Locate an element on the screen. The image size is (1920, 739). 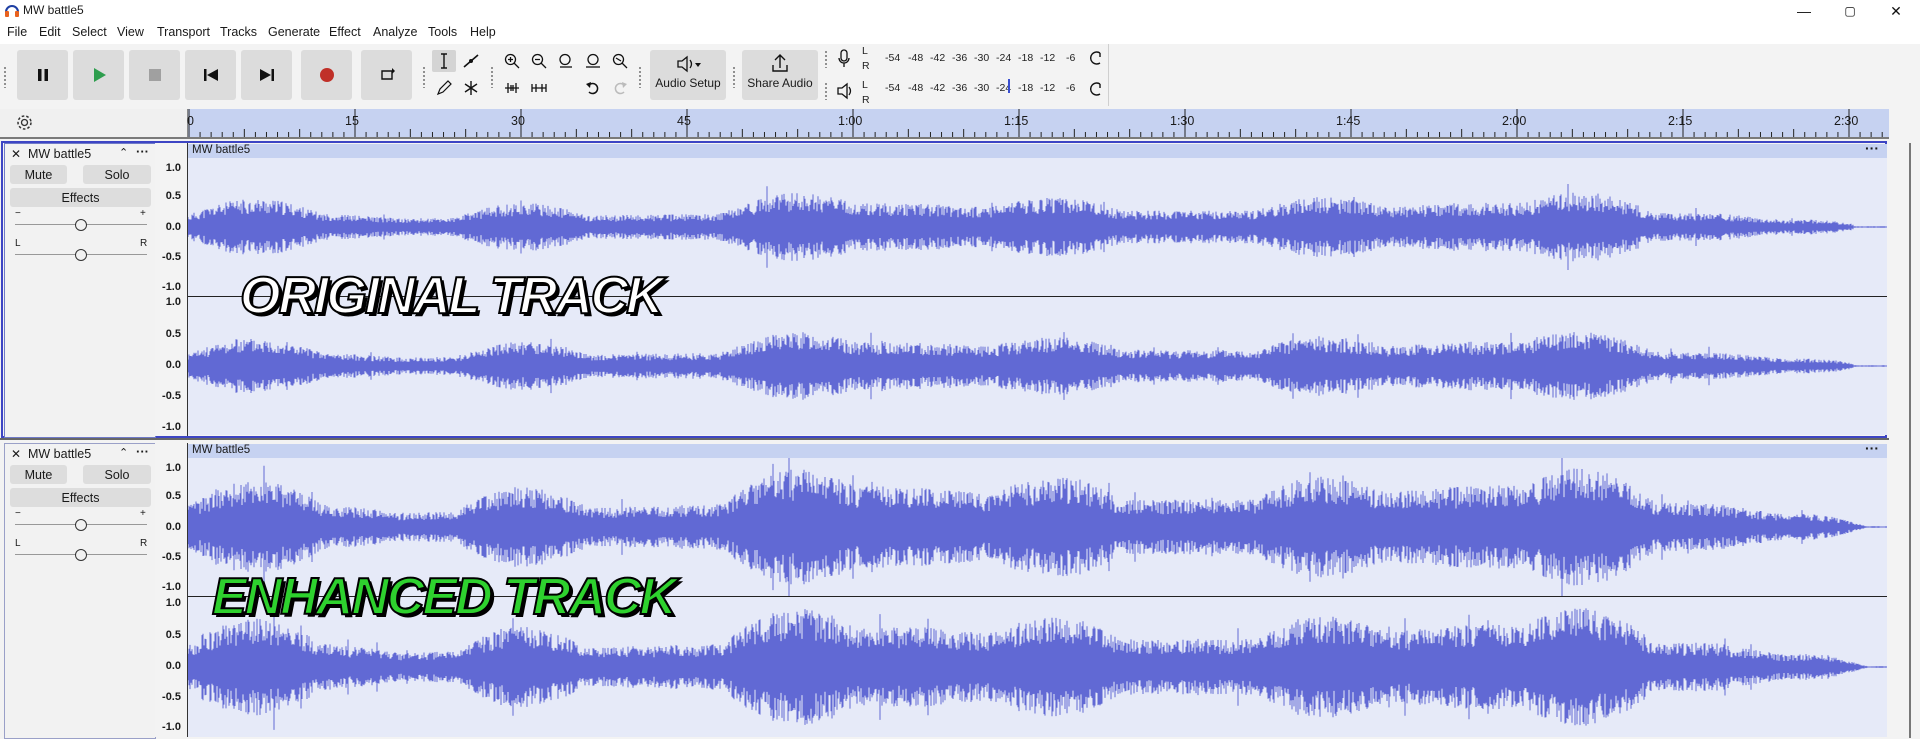
menu-effect: Effect is located at coordinates (345, 32).